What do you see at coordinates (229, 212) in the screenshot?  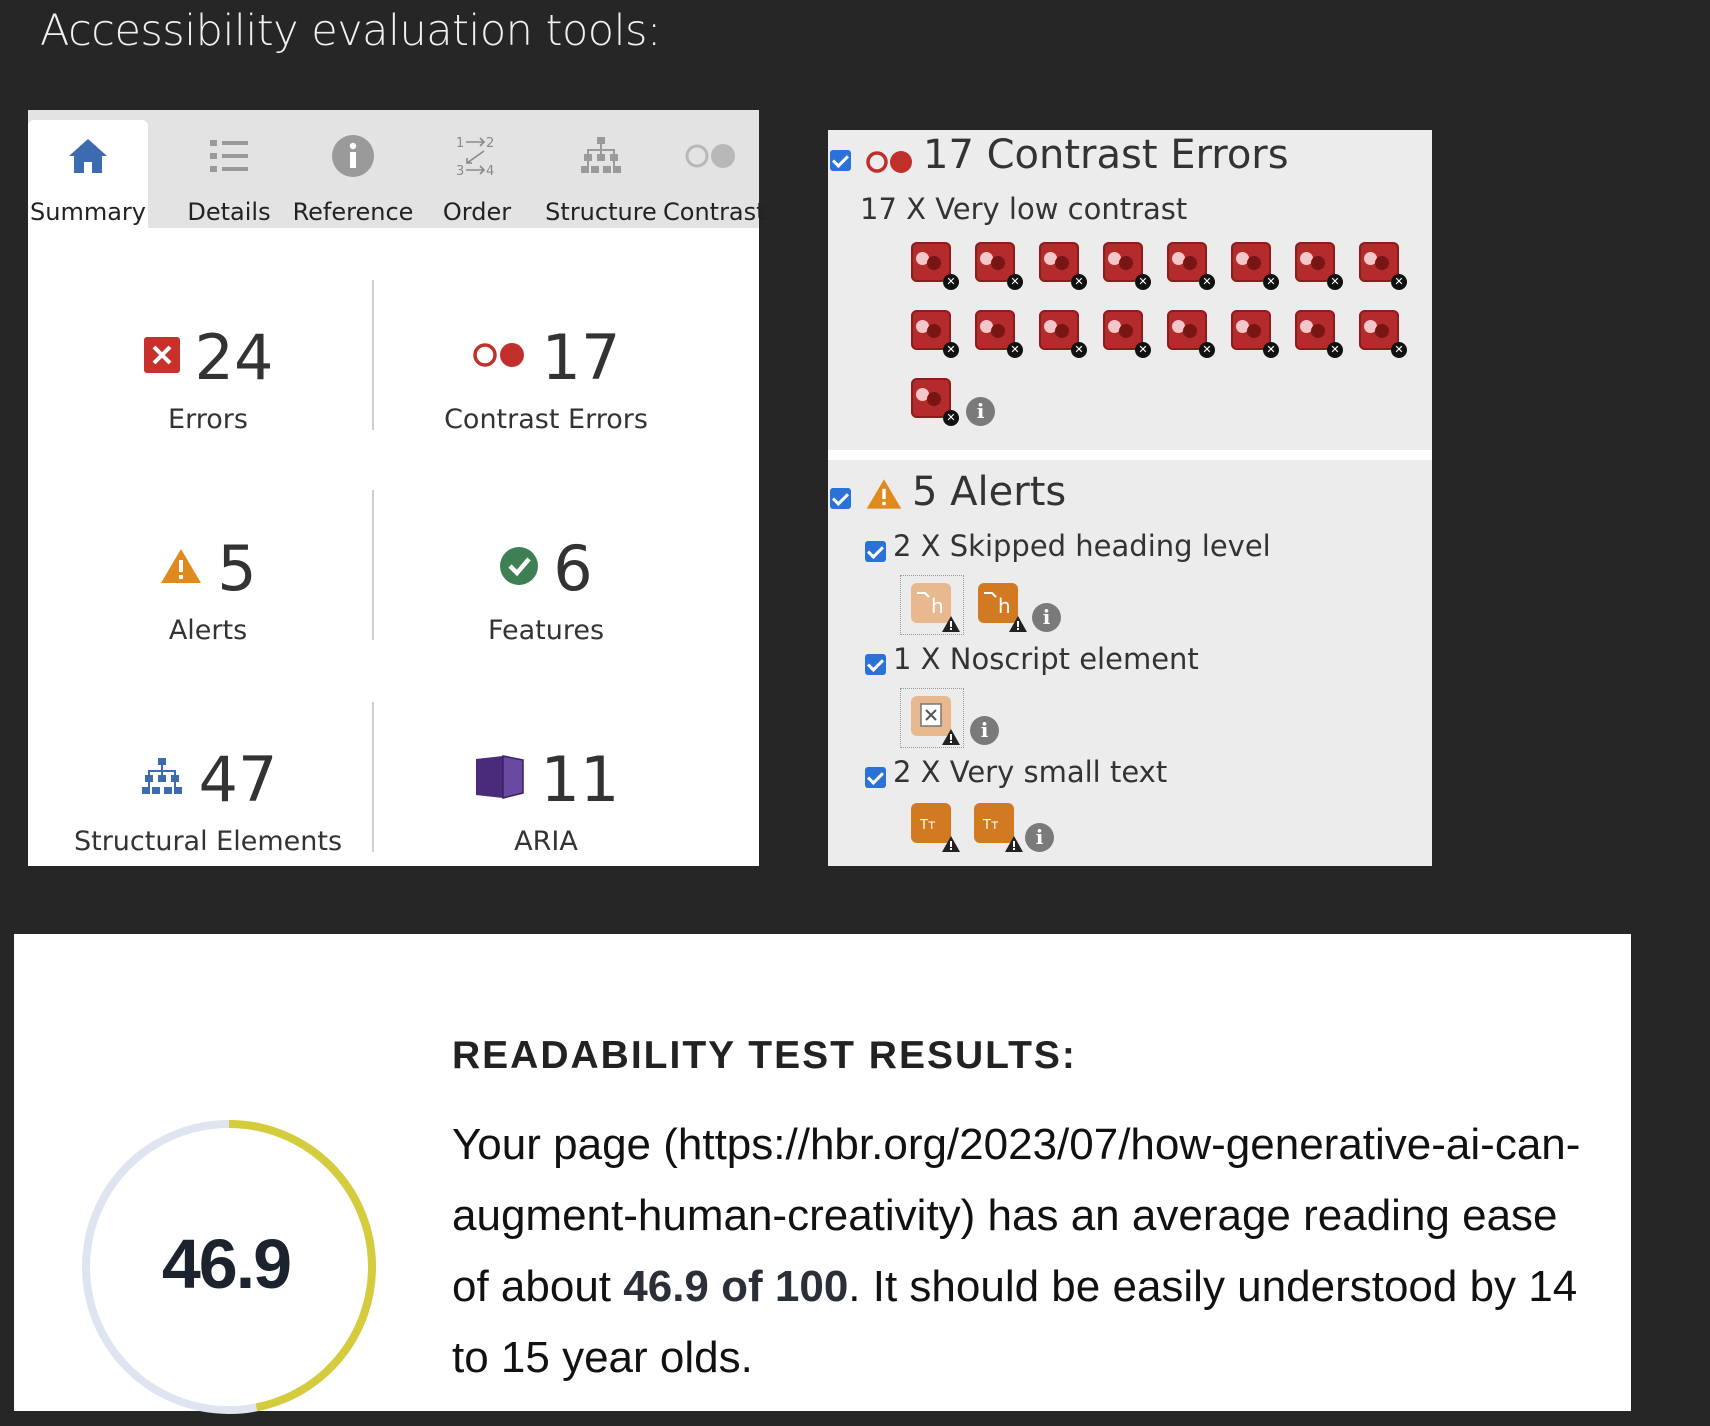 I see `tab-label: Details` at bounding box center [229, 212].